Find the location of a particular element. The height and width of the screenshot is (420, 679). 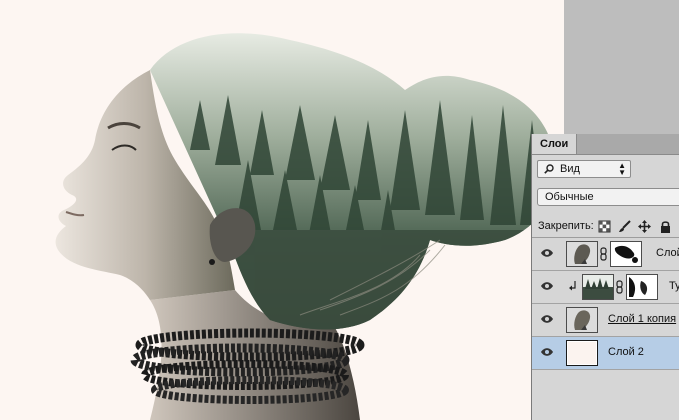

blend-mode-label: Обычные is located at coordinates (569, 197).